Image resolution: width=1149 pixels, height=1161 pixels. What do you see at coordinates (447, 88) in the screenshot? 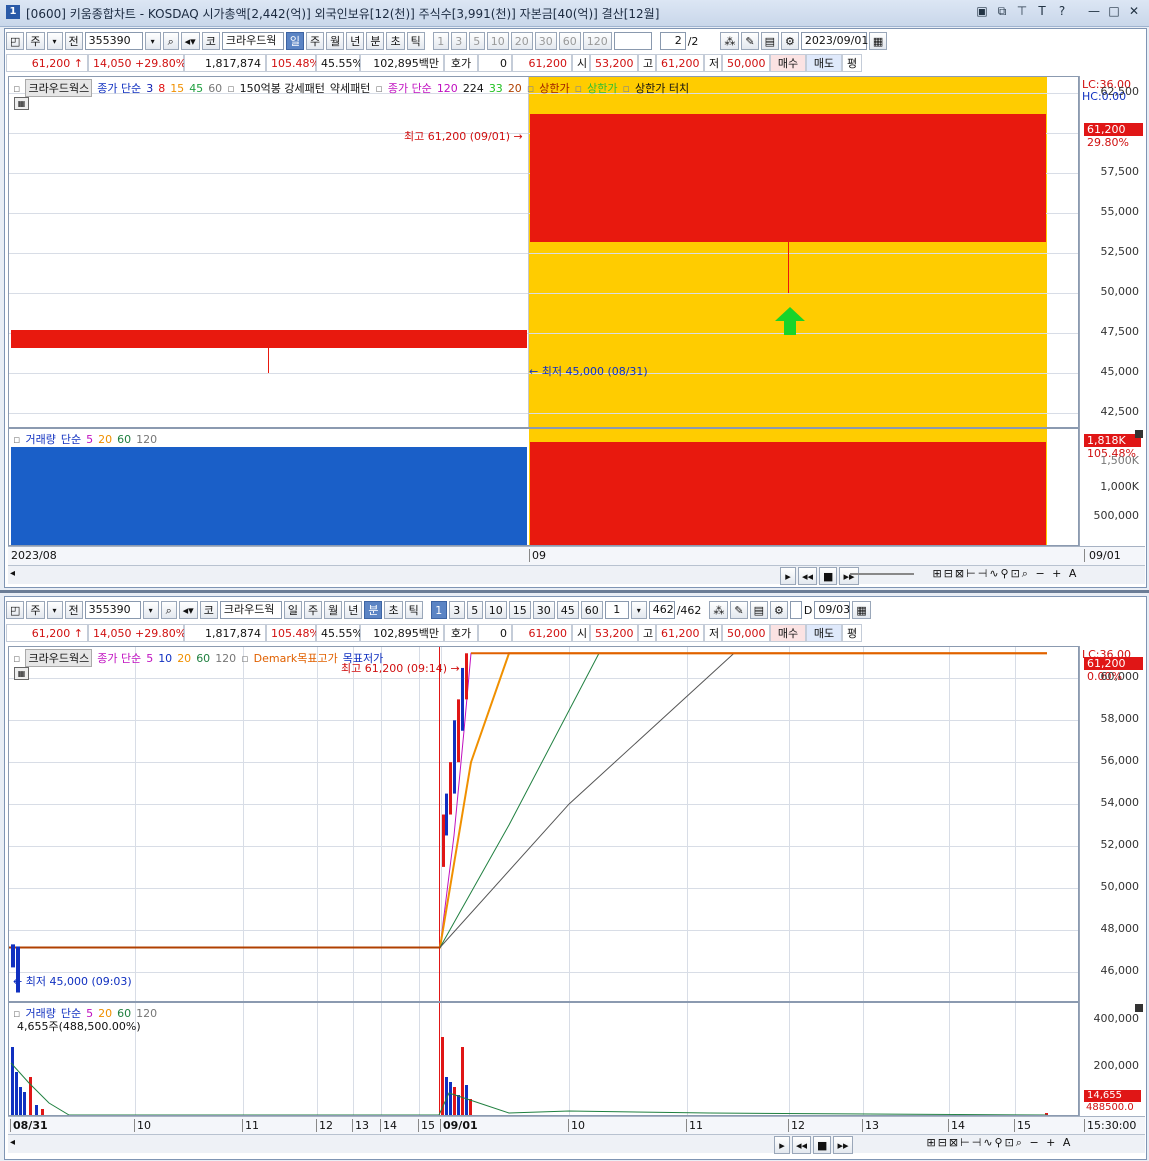
I see `legend-ma2-120: 120` at bounding box center [447, 88].